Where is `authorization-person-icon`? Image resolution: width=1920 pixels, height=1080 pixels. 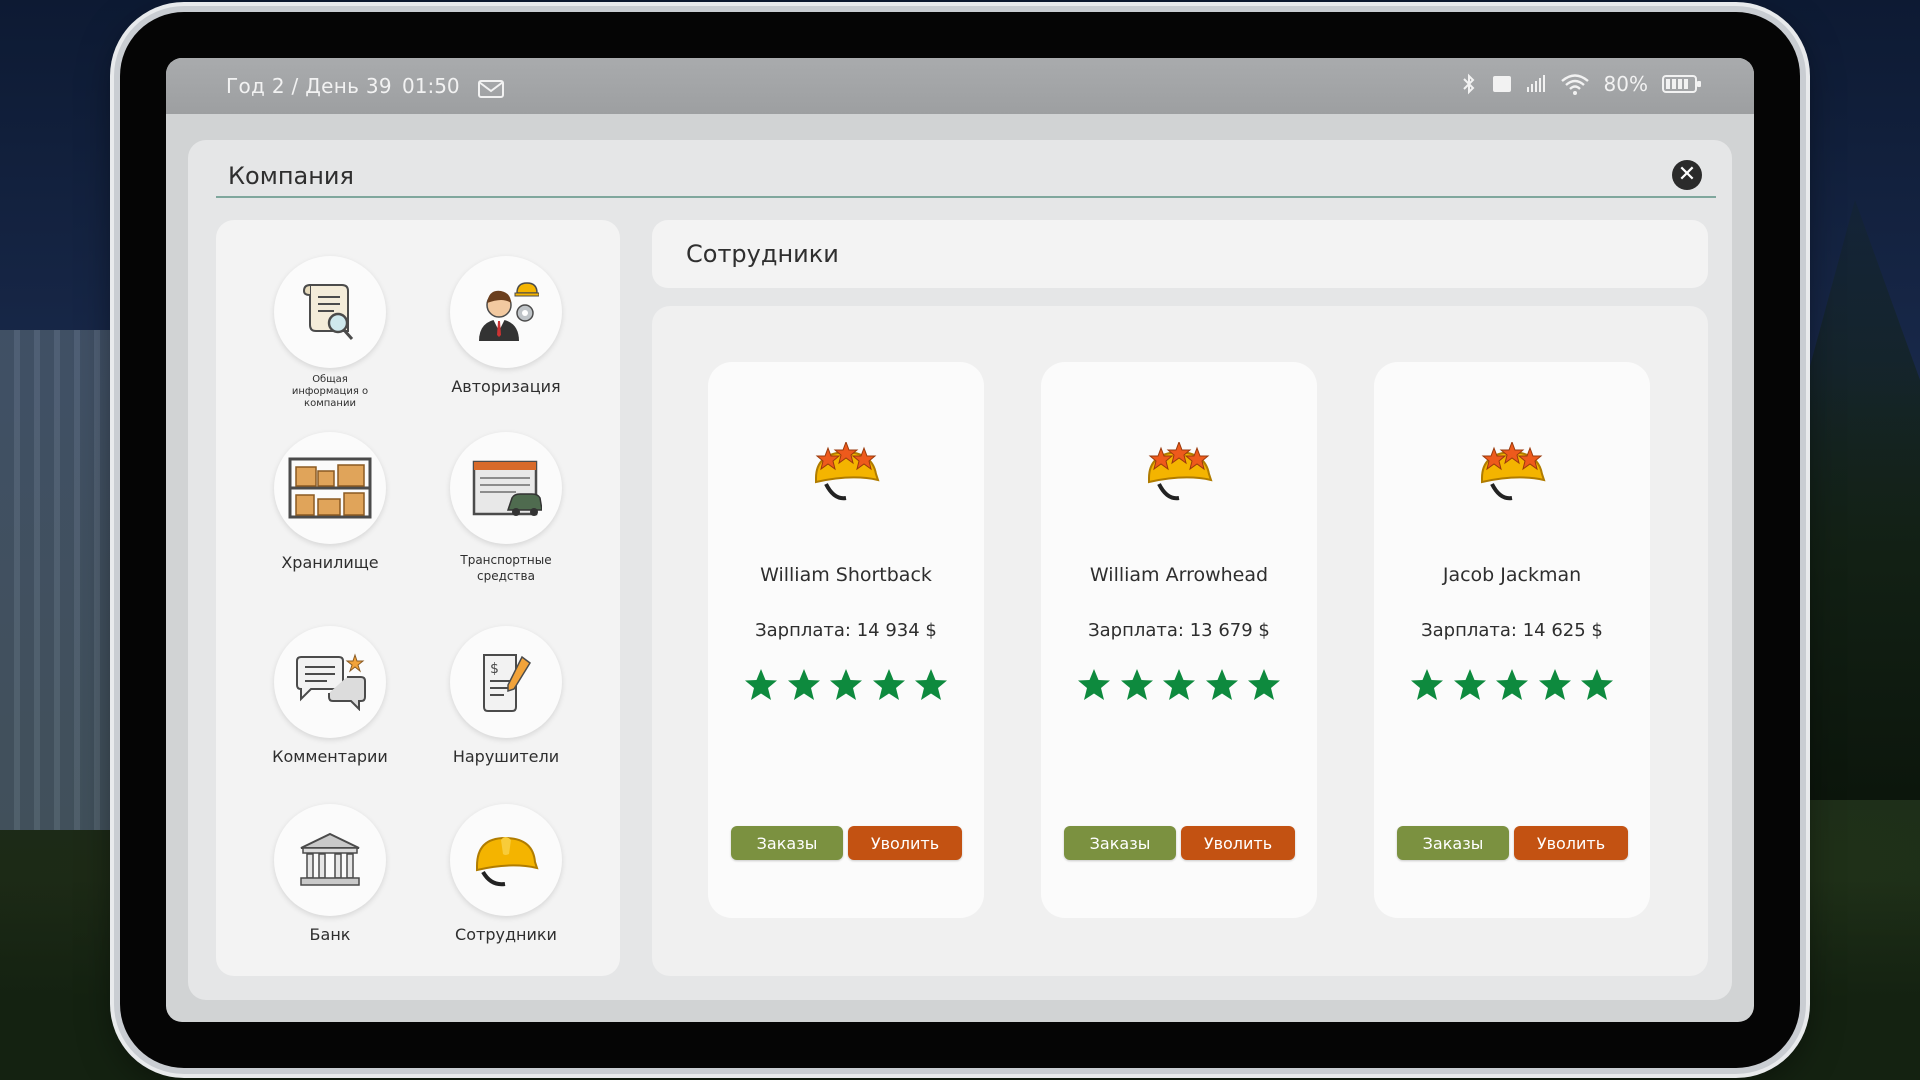
authorization-person-icon is located at coordinates (509, 311).